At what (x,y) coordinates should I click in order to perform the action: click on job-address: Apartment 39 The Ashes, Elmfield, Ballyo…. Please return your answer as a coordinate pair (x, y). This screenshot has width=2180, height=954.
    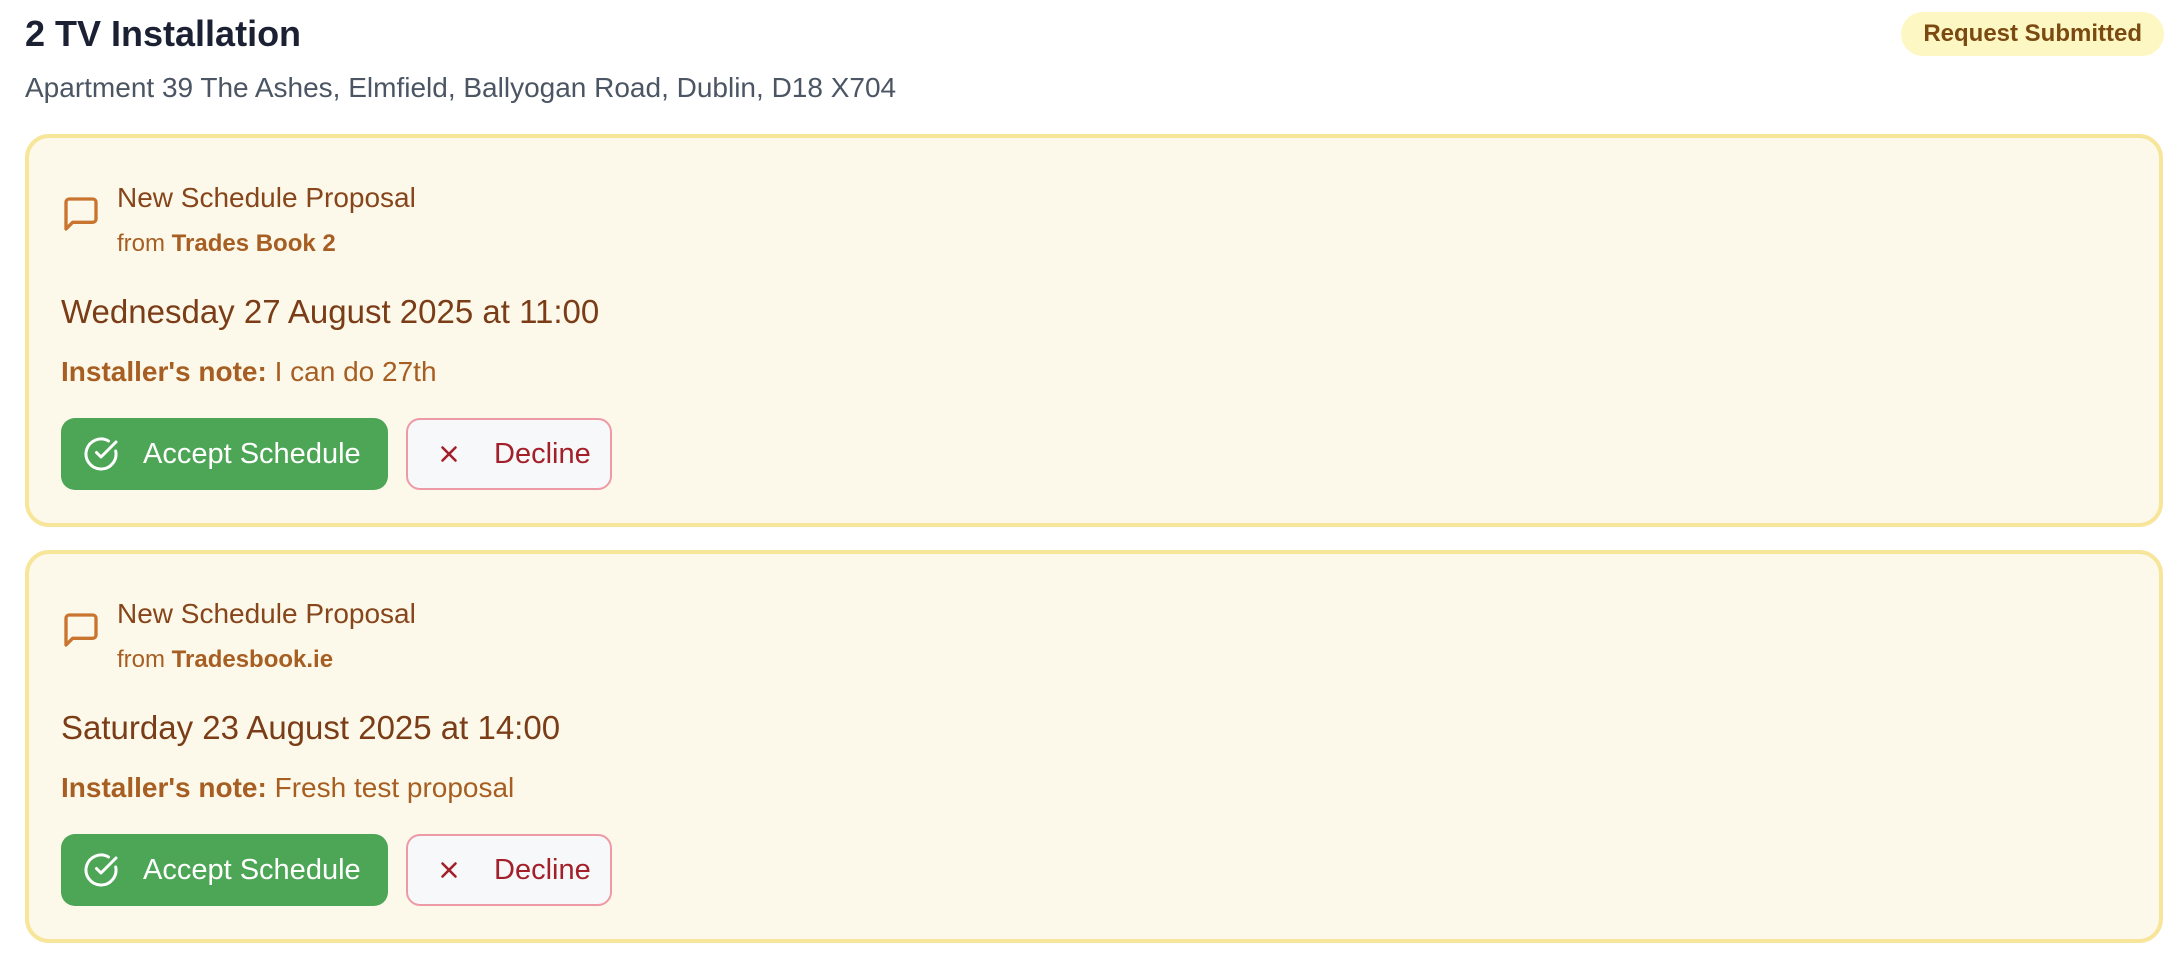
    Looking at the image, I should click on (461, 87).